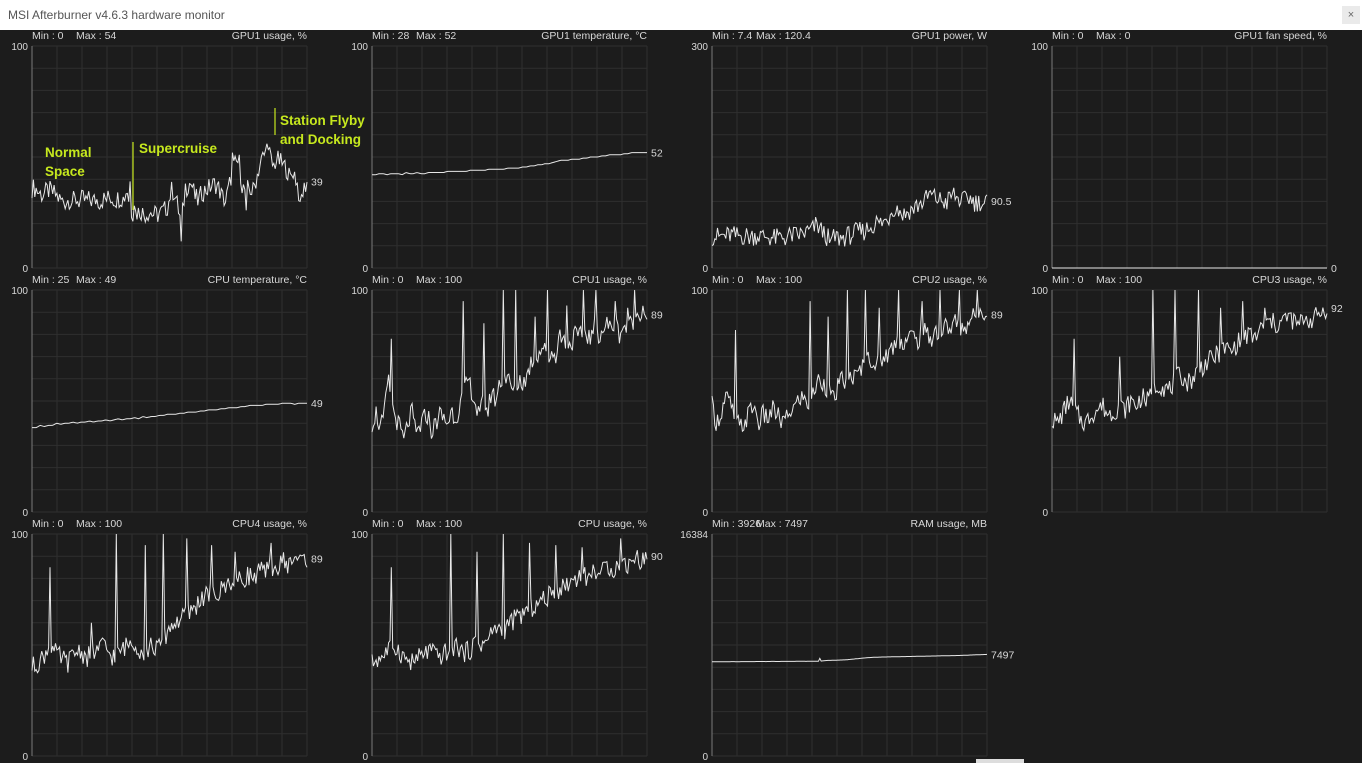  I want to click on graph-plot: 100 0 90, so click(507, 646).